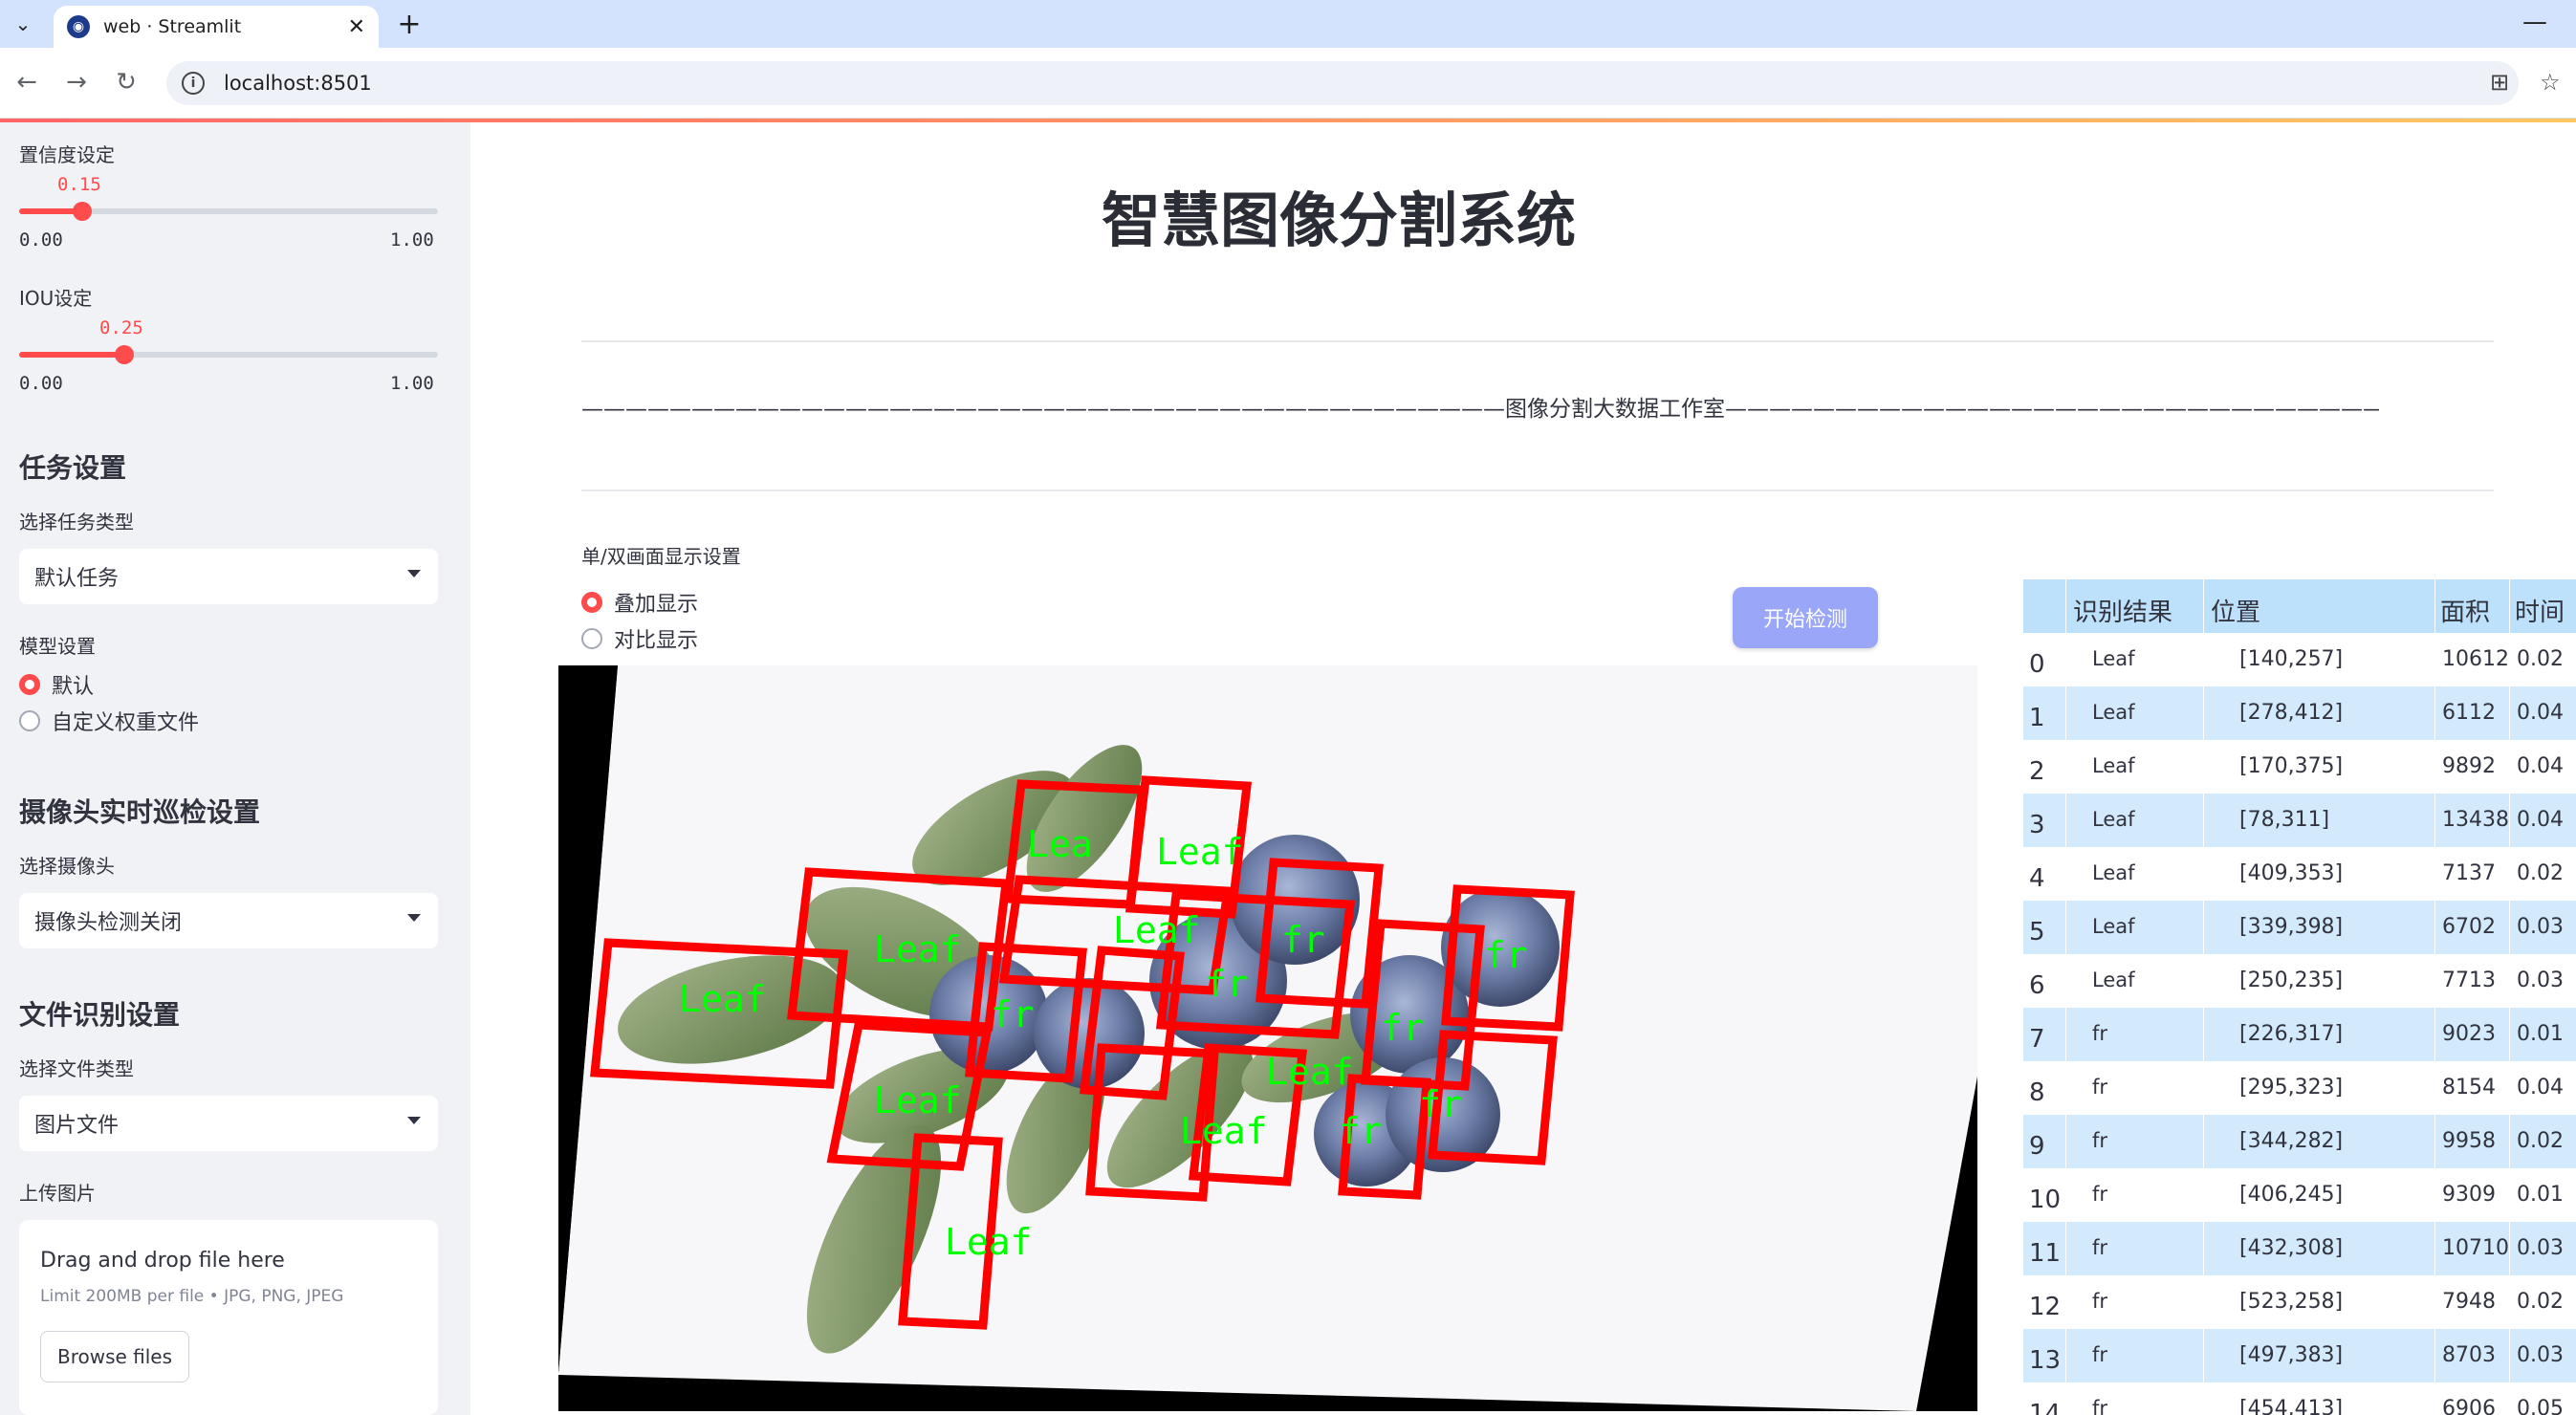 This screenshot has width=2576, height=1415. I want to click on table-row: 2 Leaf [170,375] 9892 0.04, so click(2299, 767).